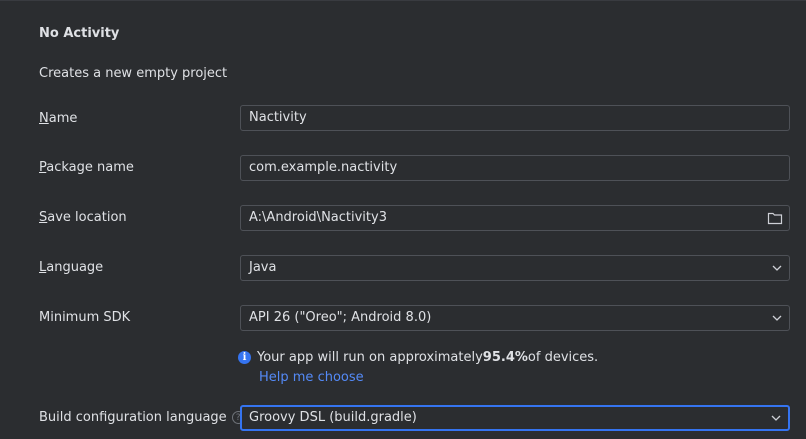 This screenshot has width=806, height=439. Describe the element at coordinates (58, 118) in the screenshot. I see `name-label: Name` at that location.